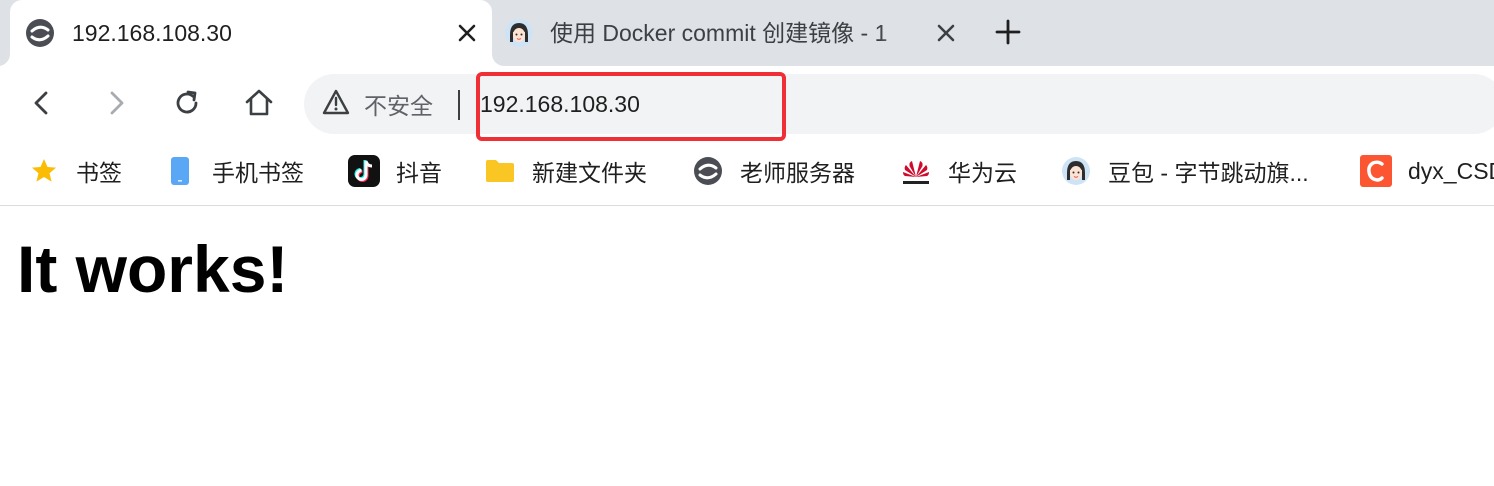  Describe the element at coordinates (398, 106) in the screenshot. I see `security-label: 不安全` at that location.